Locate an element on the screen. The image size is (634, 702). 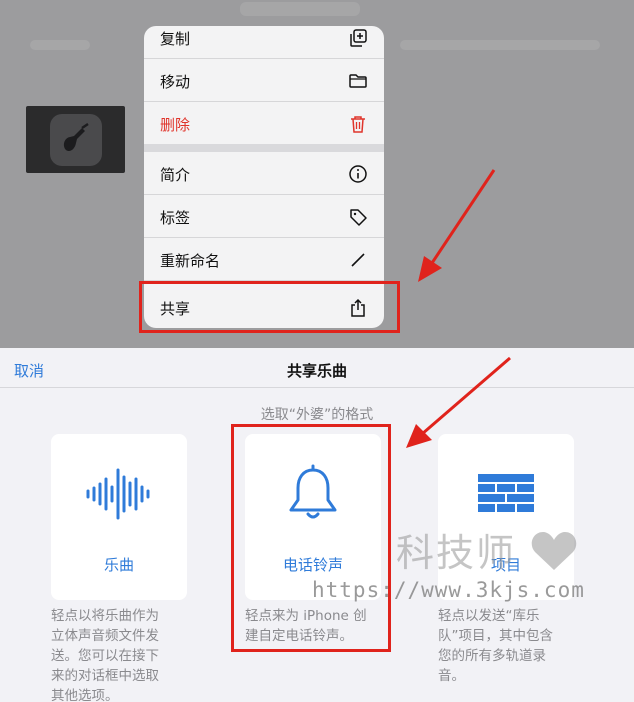
arrow-head is located at coordinates (430, 269).